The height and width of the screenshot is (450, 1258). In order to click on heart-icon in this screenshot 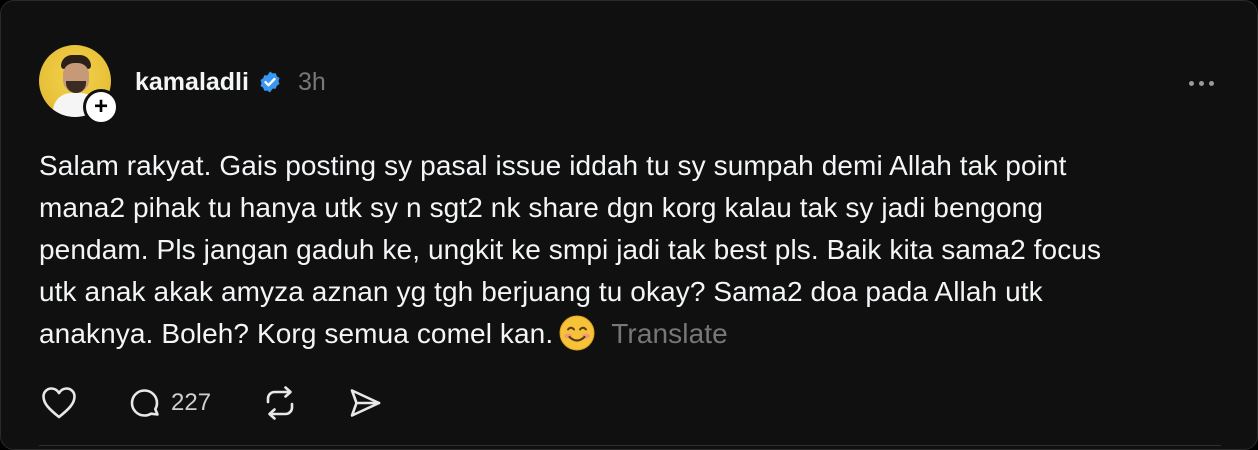, I will do `click(59, 403)`.